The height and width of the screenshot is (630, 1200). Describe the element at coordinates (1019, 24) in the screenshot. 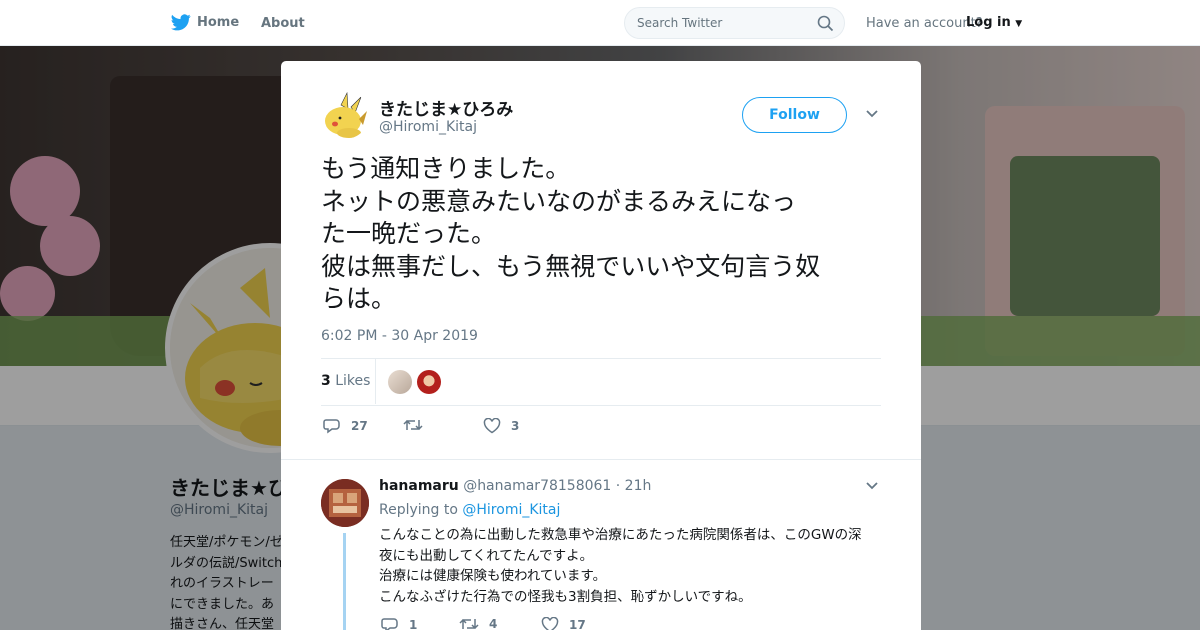

I see `chevron-down-icon: ▼` at that location.